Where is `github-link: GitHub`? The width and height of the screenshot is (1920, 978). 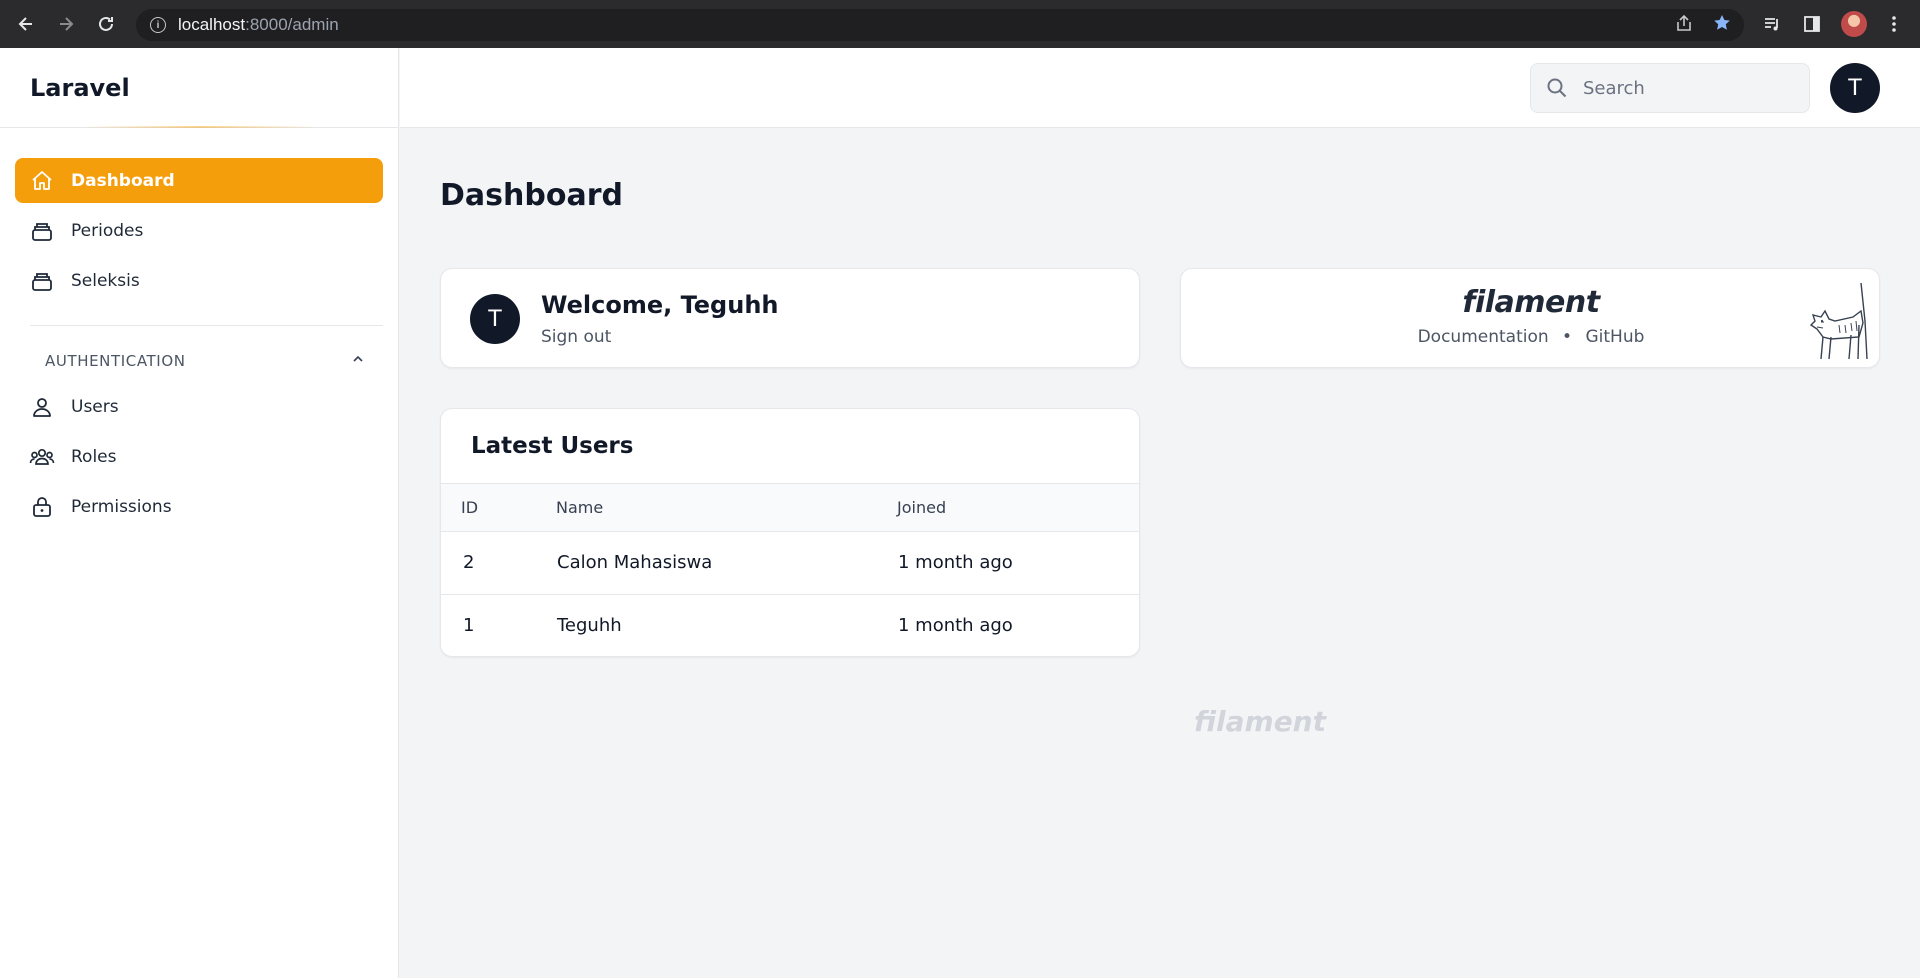 github-link: GitHub is located at coordinates (1614, 337).